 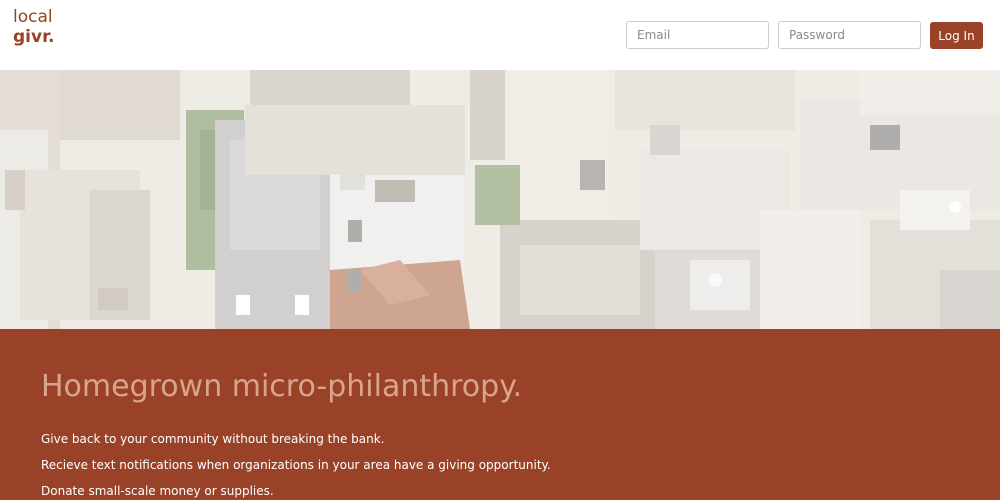 I want to click on login-button: Log In, so click(x=956, y=35).